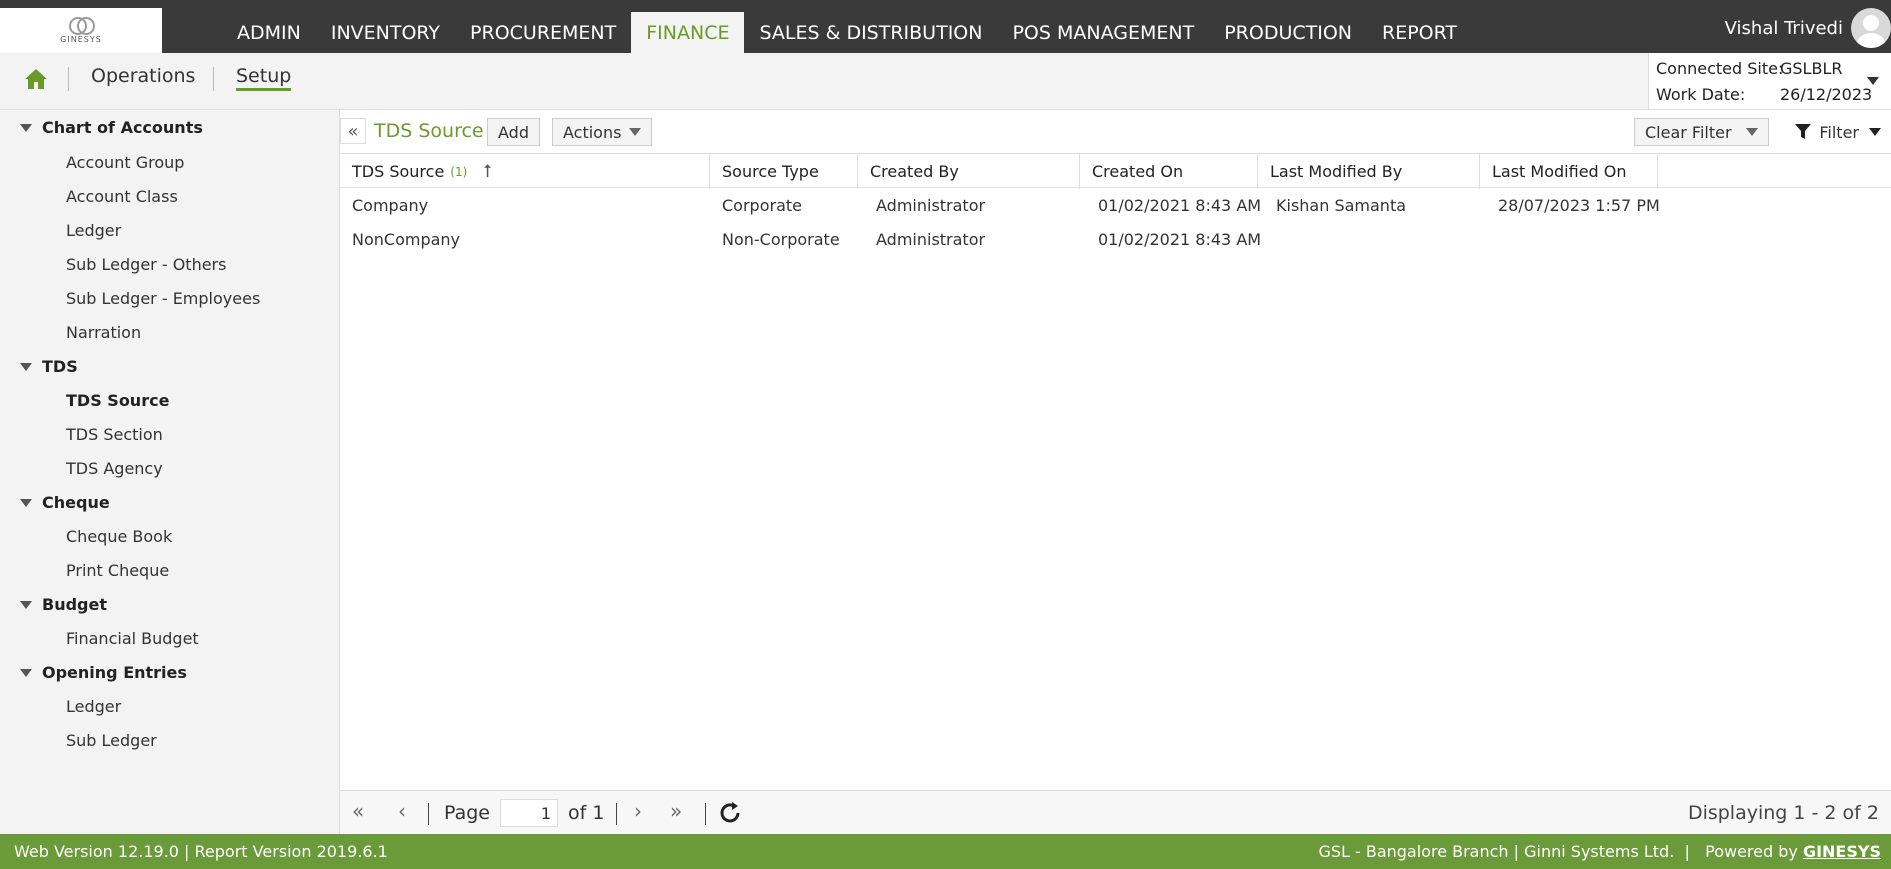  What do you see at coordinates (36, 79) in the screenshot?
I see `home-icon` at bounding box center [36, 79].